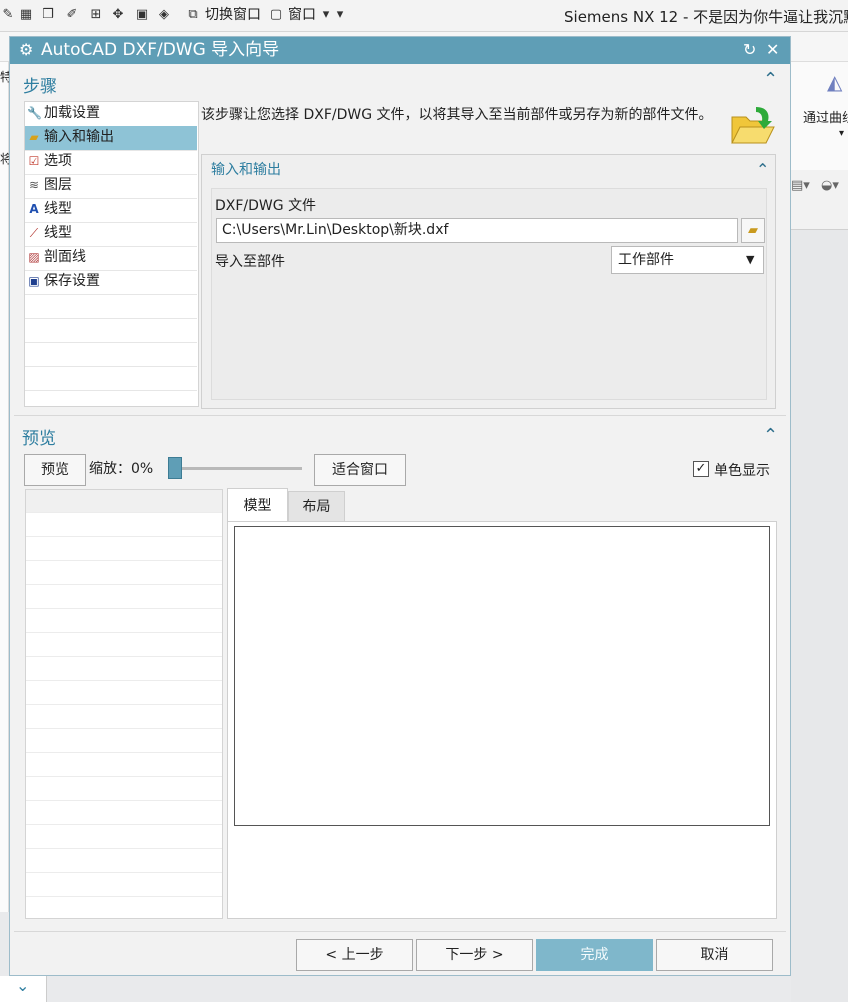 This screenshot has width=848, height=1002. I want to click on checklist-icon: ☑, so click(34, 161).